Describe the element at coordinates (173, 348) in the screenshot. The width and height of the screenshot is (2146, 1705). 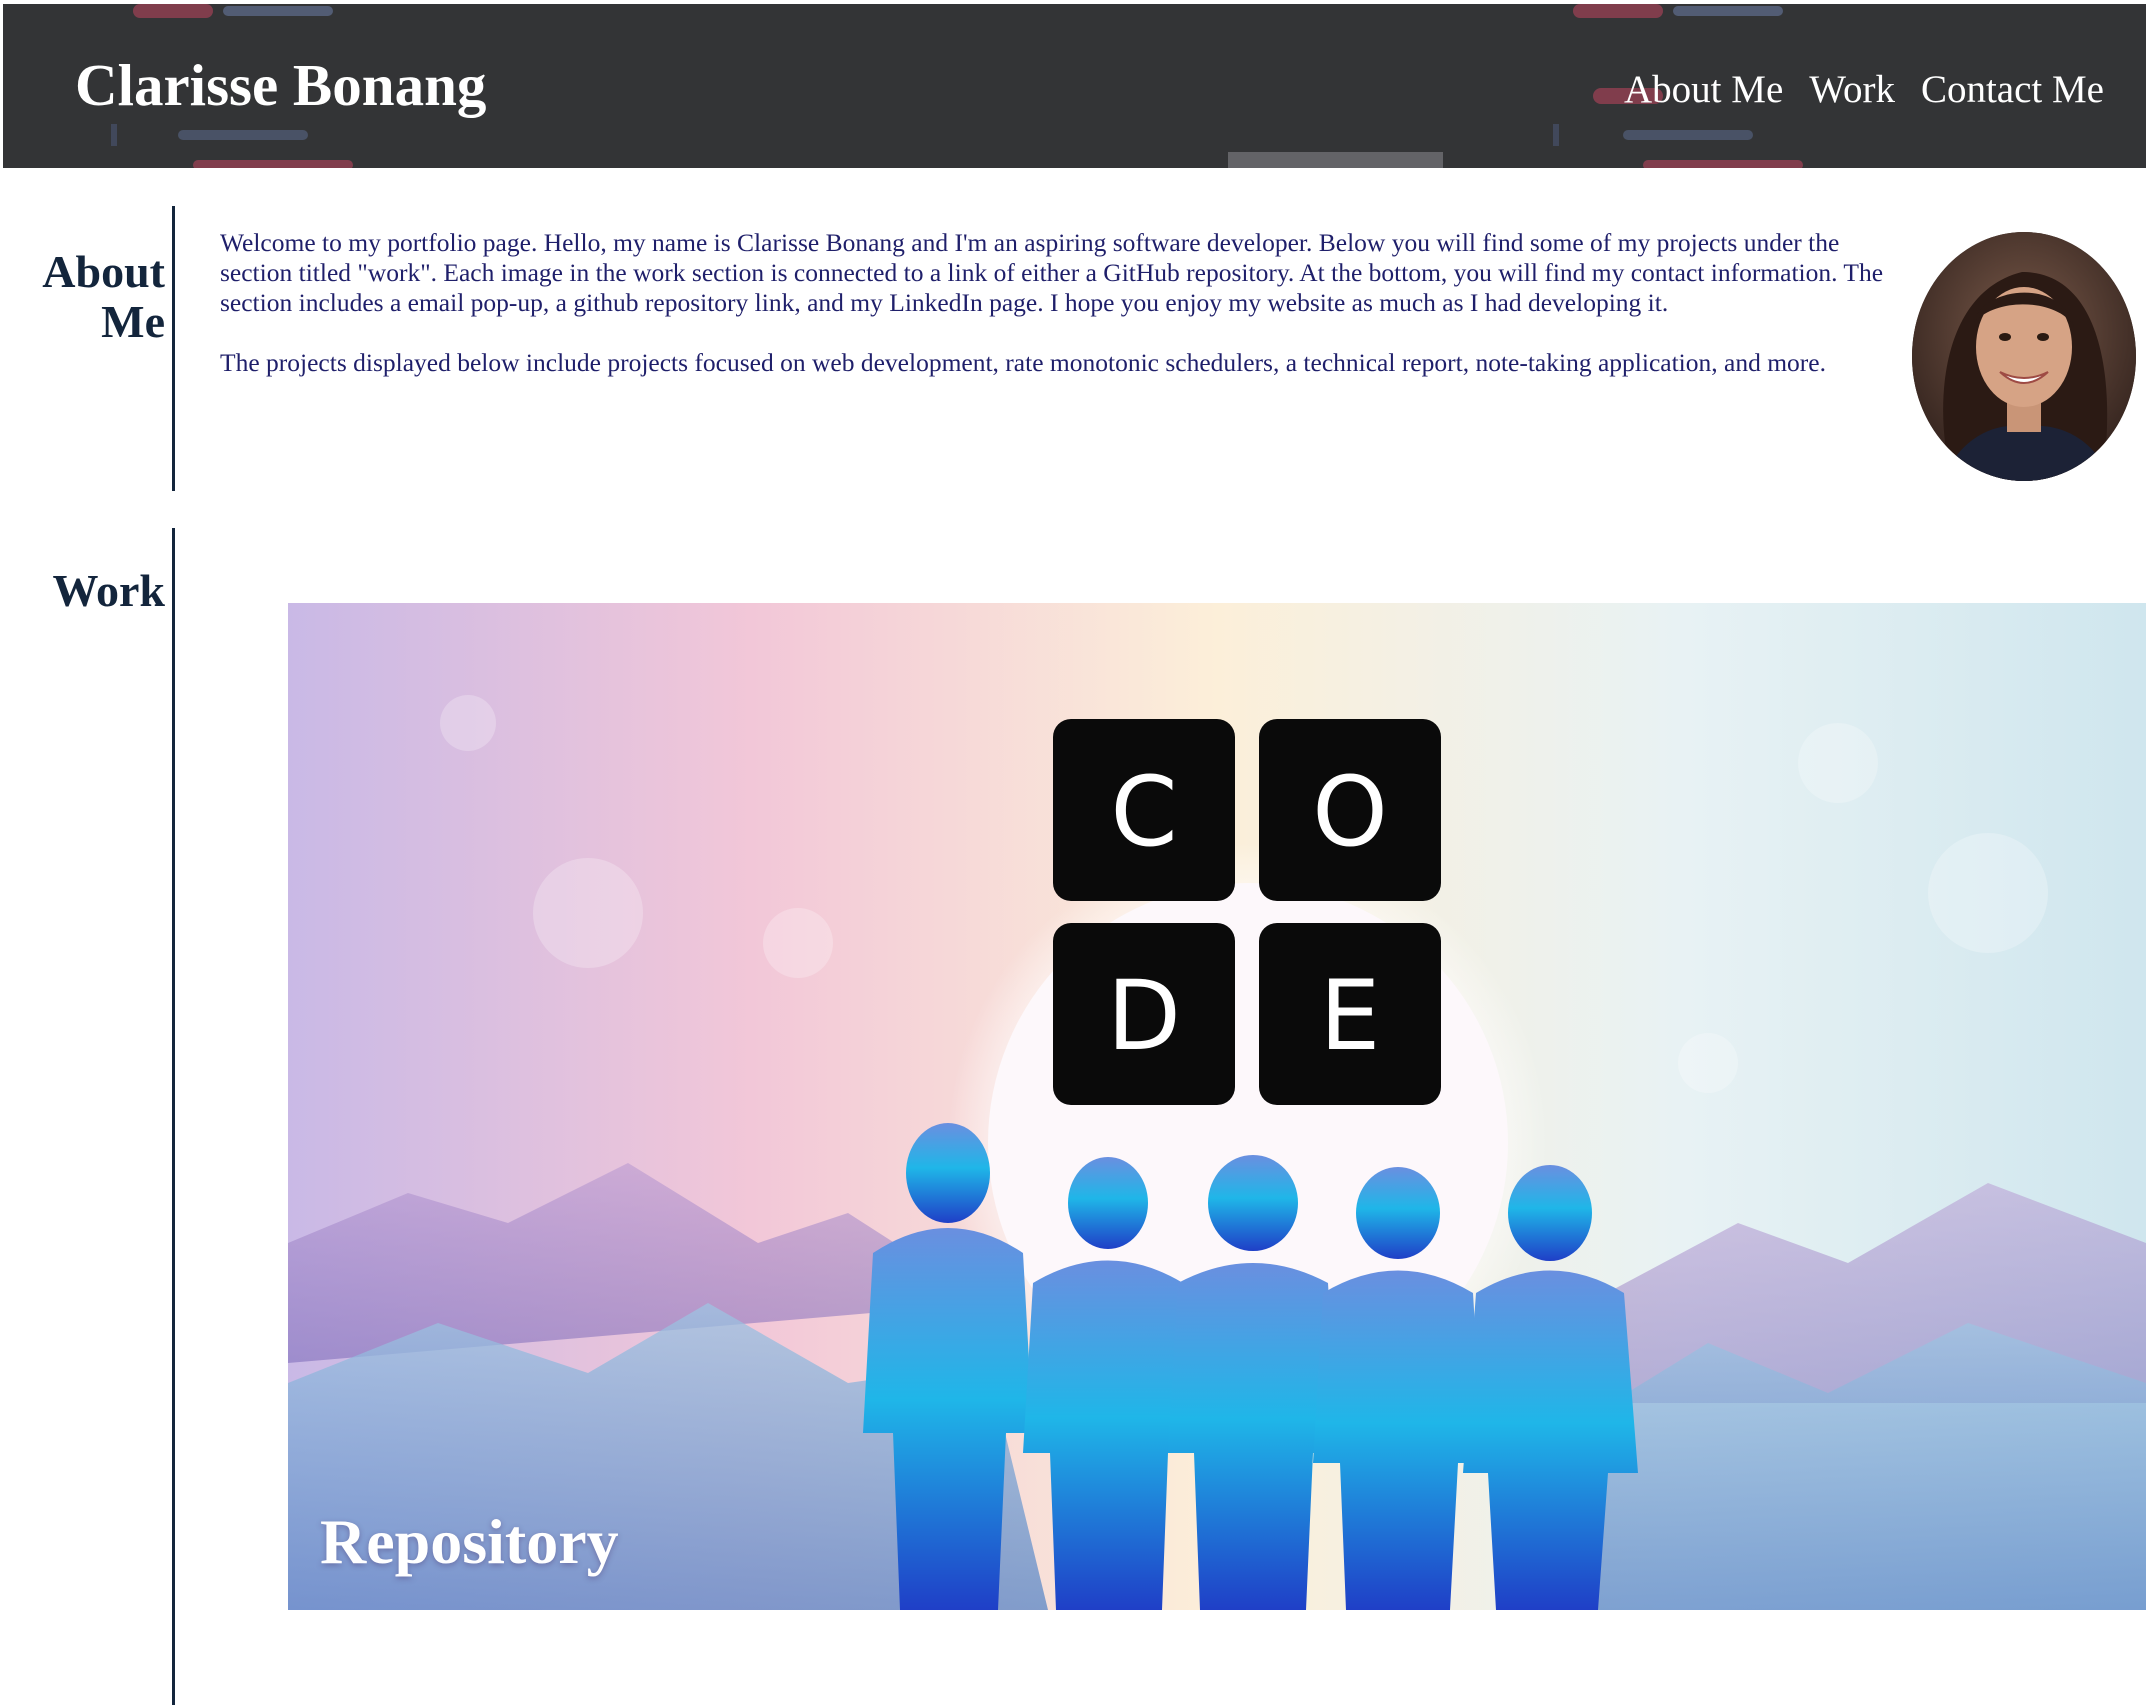
I see `about-divider` at that location.